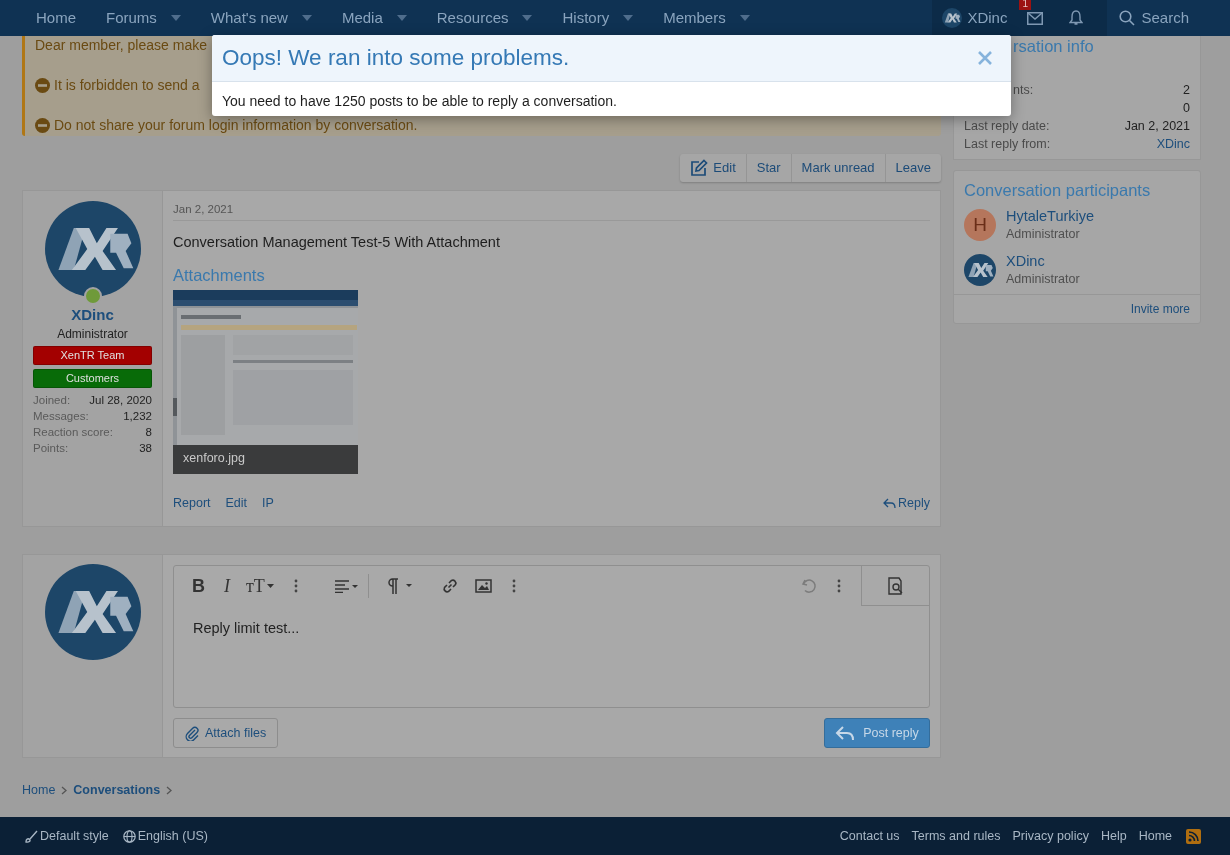 This screenshot has height=855, width=1230. Describe the element at coordinates (1186, 108) in the screenshot. I see `info-value: 0` at that location.